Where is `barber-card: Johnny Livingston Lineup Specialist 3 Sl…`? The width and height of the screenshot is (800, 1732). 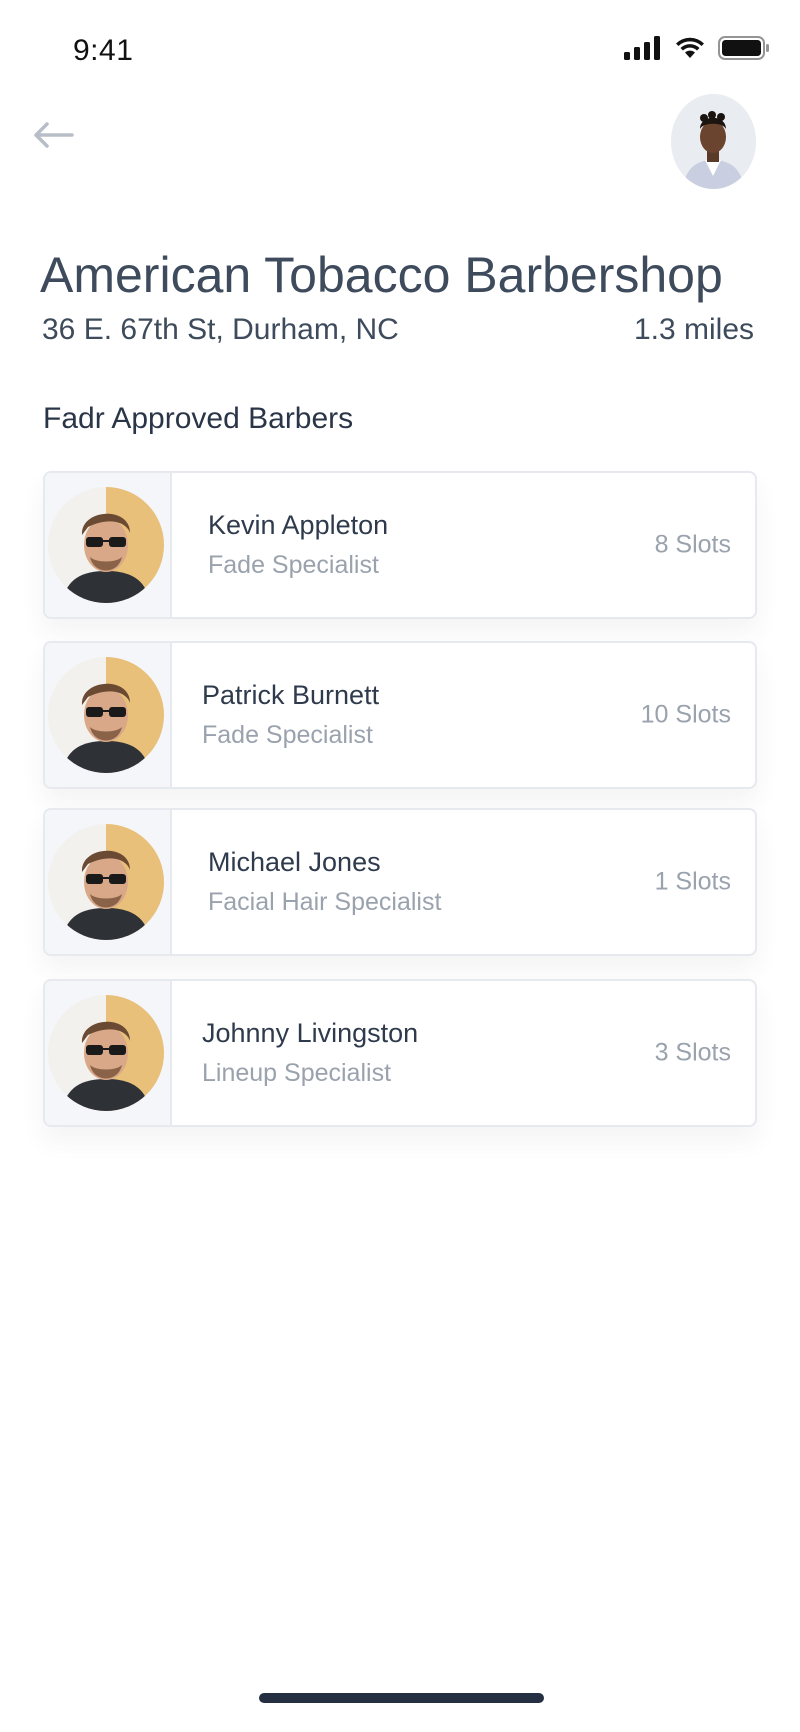
barber-card: Johnny Livingston Lineup Specialist 3 Sl… is located at coordinates (400, 1053).